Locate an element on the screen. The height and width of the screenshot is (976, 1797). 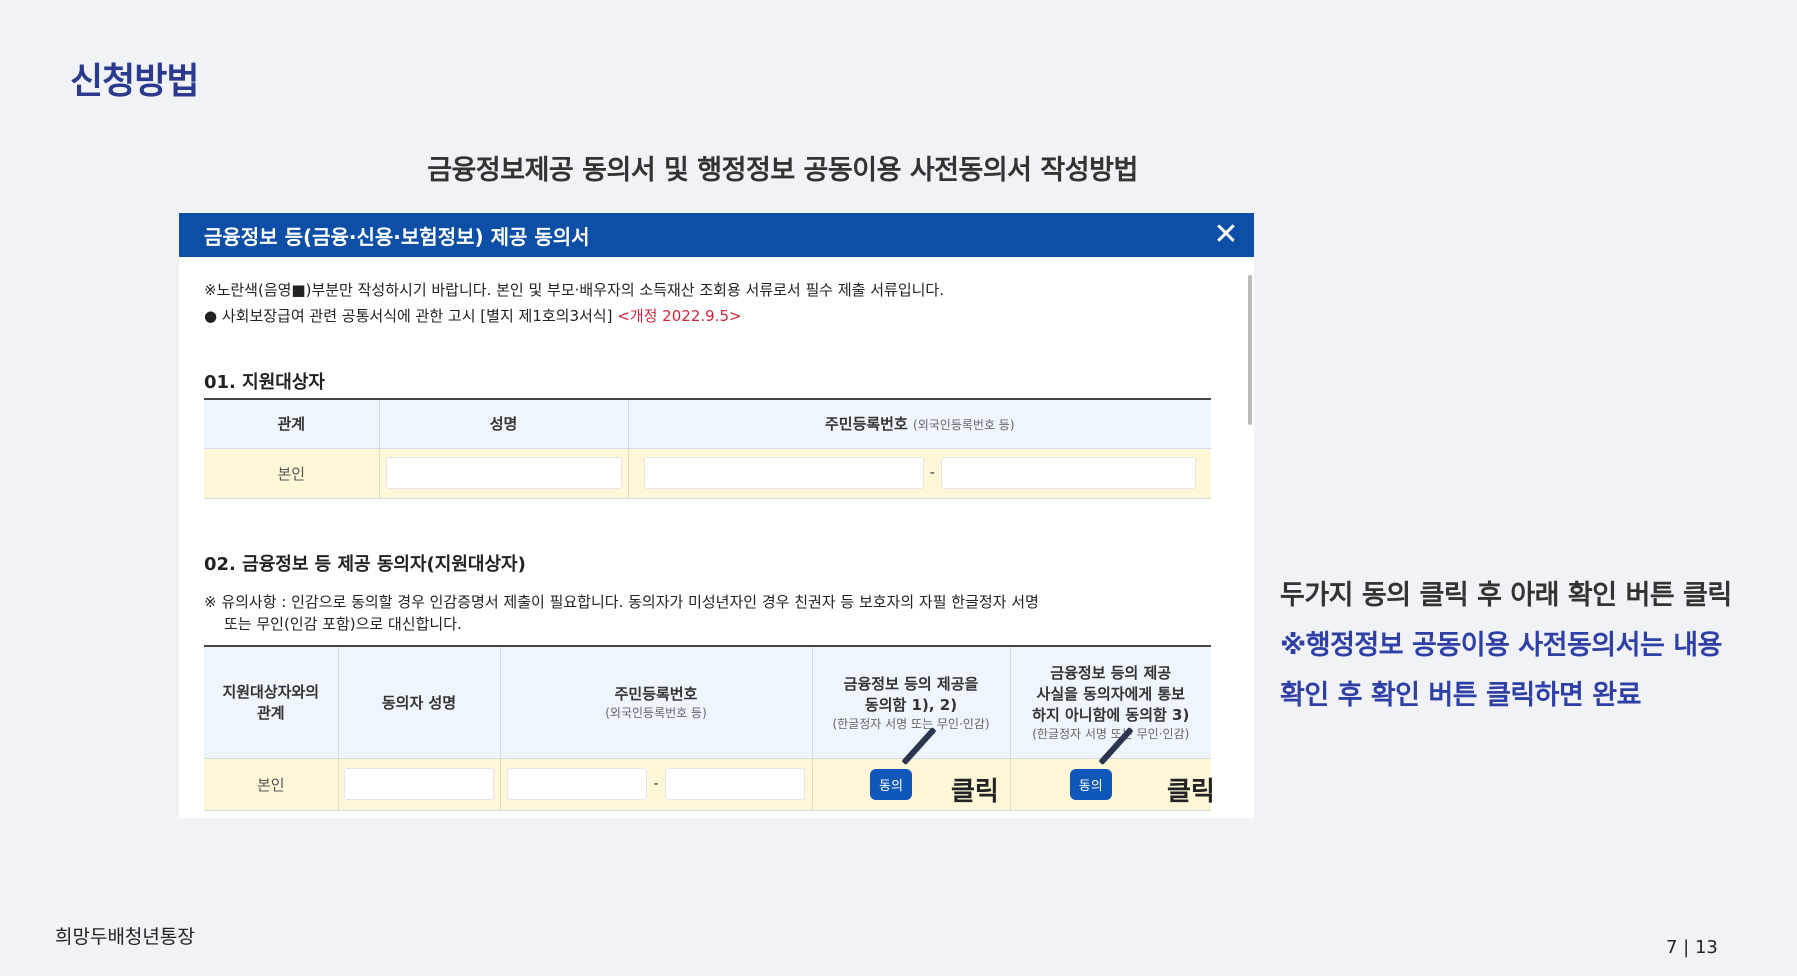
header-consent1-line2: 동의함 1), 2) is located at coordinates (911, 704).